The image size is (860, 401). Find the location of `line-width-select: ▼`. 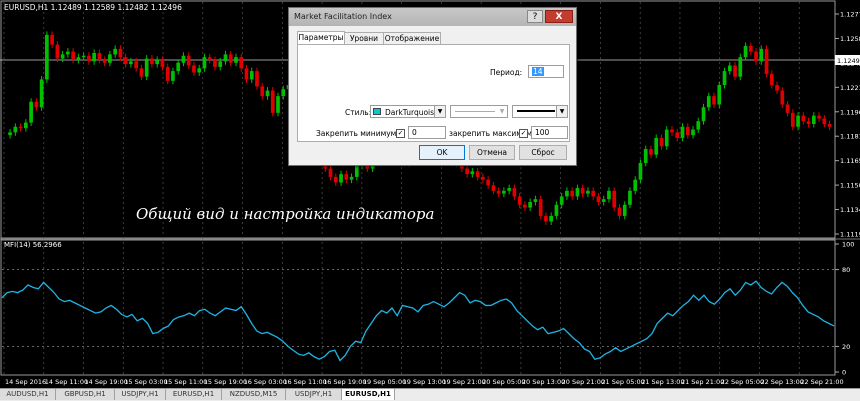

line-width-select: ▼ is located at coordinates (540, 111).